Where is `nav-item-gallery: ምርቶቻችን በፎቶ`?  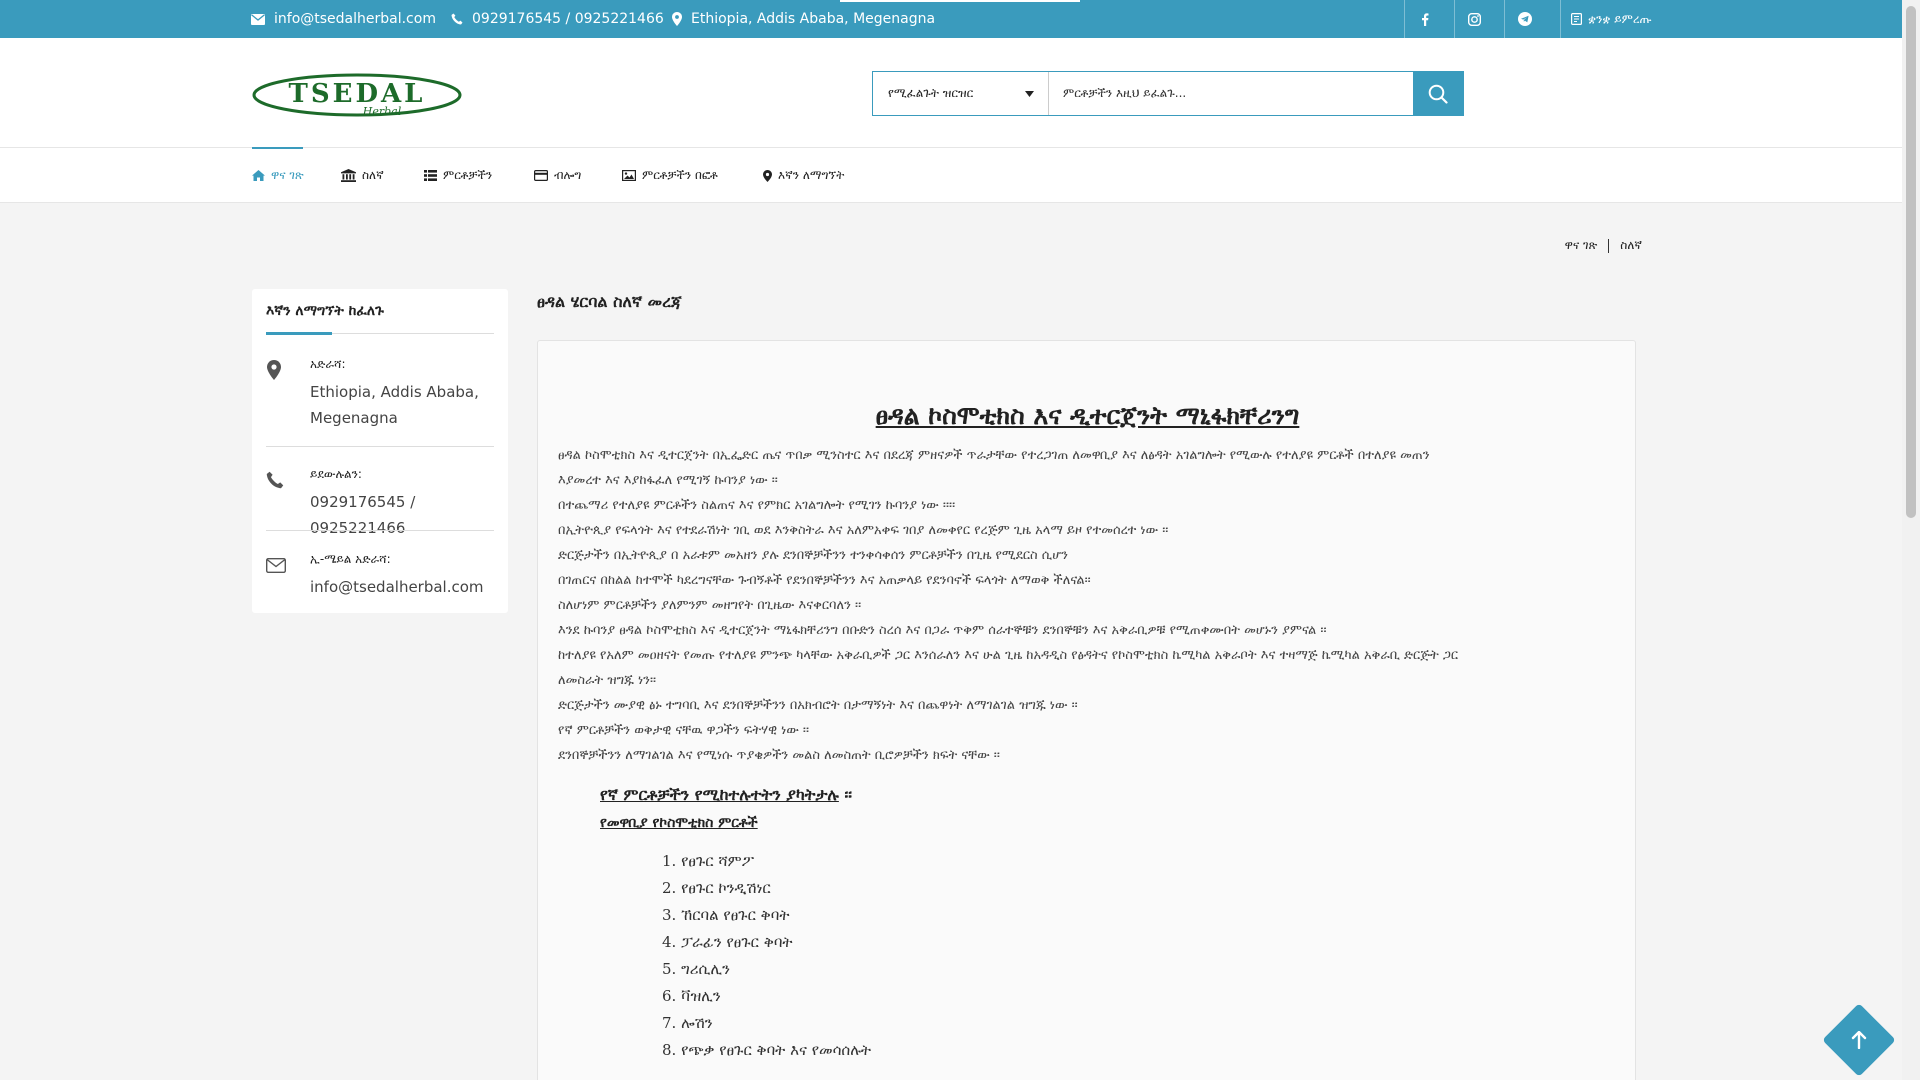 nav-item-gallery: ምርቶቻችን በፎቶ is located at coordinates (670, 175).